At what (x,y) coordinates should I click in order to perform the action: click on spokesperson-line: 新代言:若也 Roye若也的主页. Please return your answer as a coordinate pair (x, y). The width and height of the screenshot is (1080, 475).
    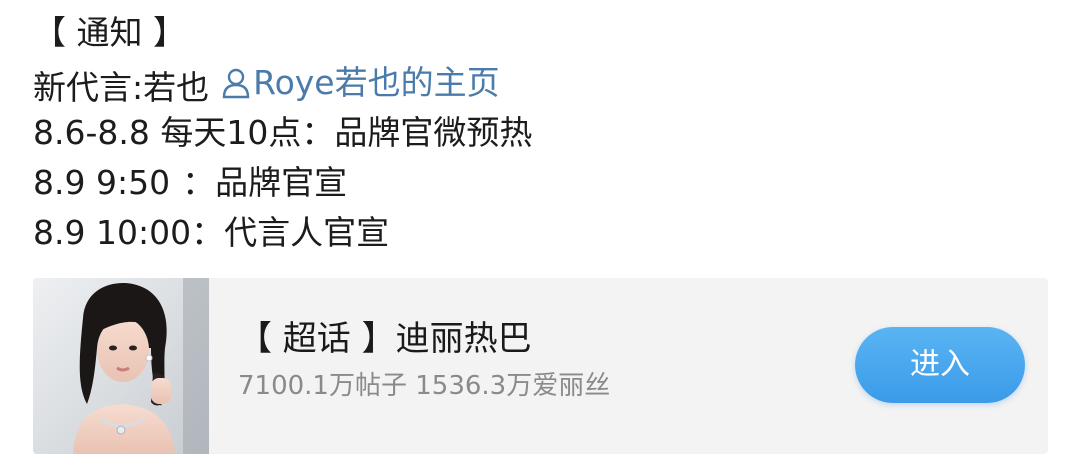
    Looking at the image, I should click on (543, 83).